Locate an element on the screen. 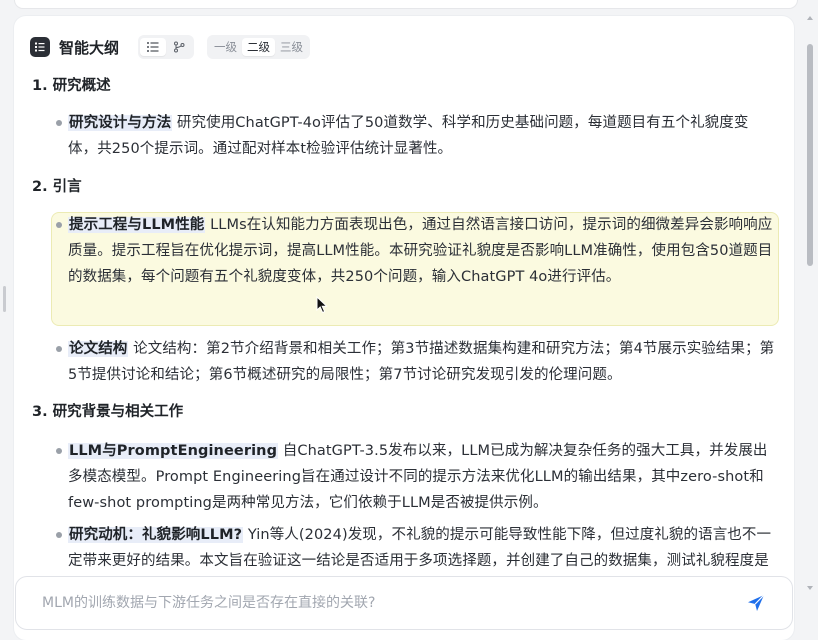 This screenshot has height=640, width=818. section-heading: 2. 引言 is located at coordinates (57, 187).